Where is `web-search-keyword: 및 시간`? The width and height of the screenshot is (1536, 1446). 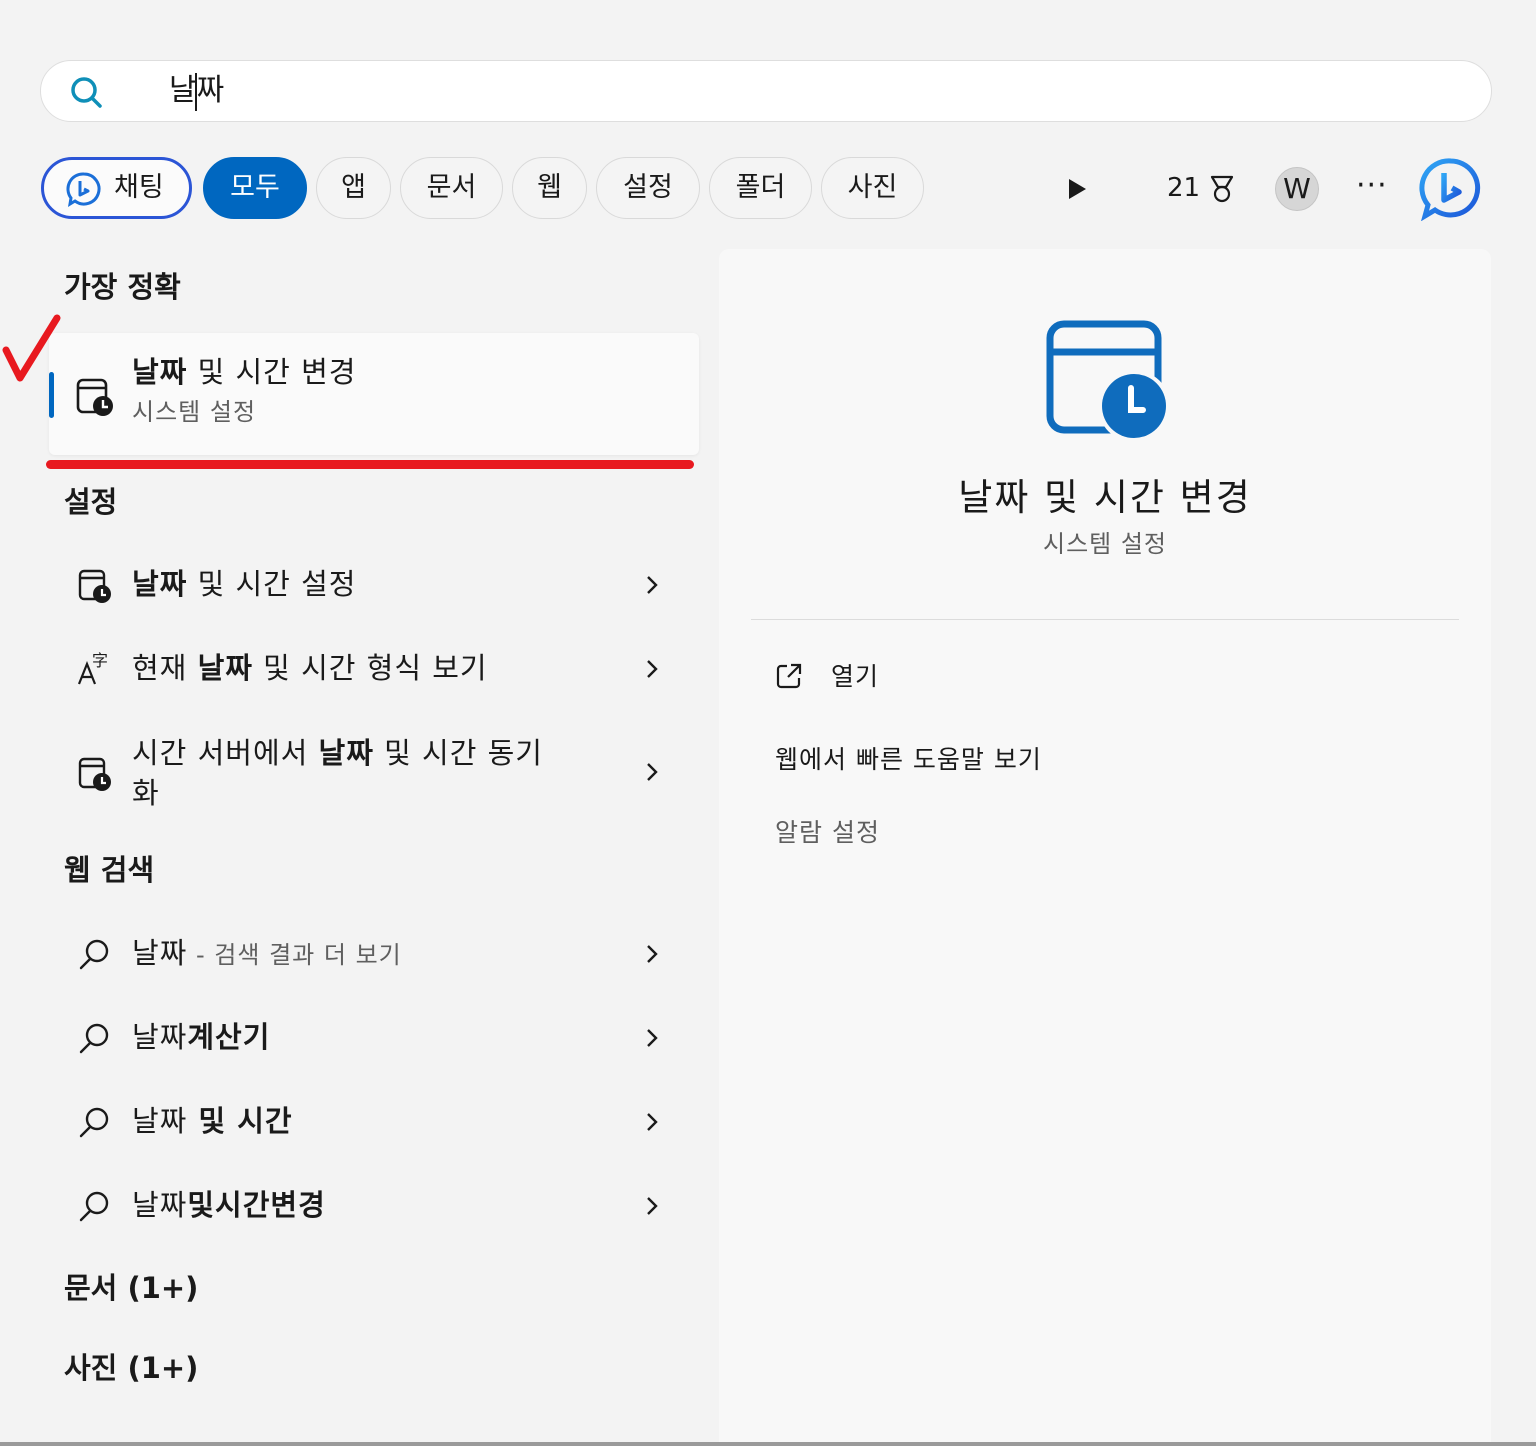
web-search-keyword: 및 시간 is located at coordinates (240, 1121).